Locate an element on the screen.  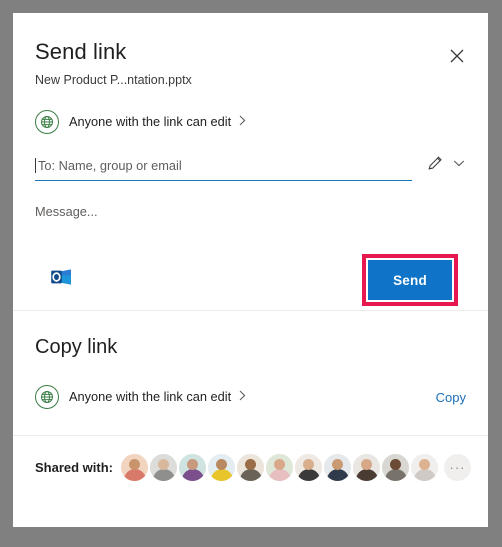
recipients-actions is located at coordinates (446, 167).